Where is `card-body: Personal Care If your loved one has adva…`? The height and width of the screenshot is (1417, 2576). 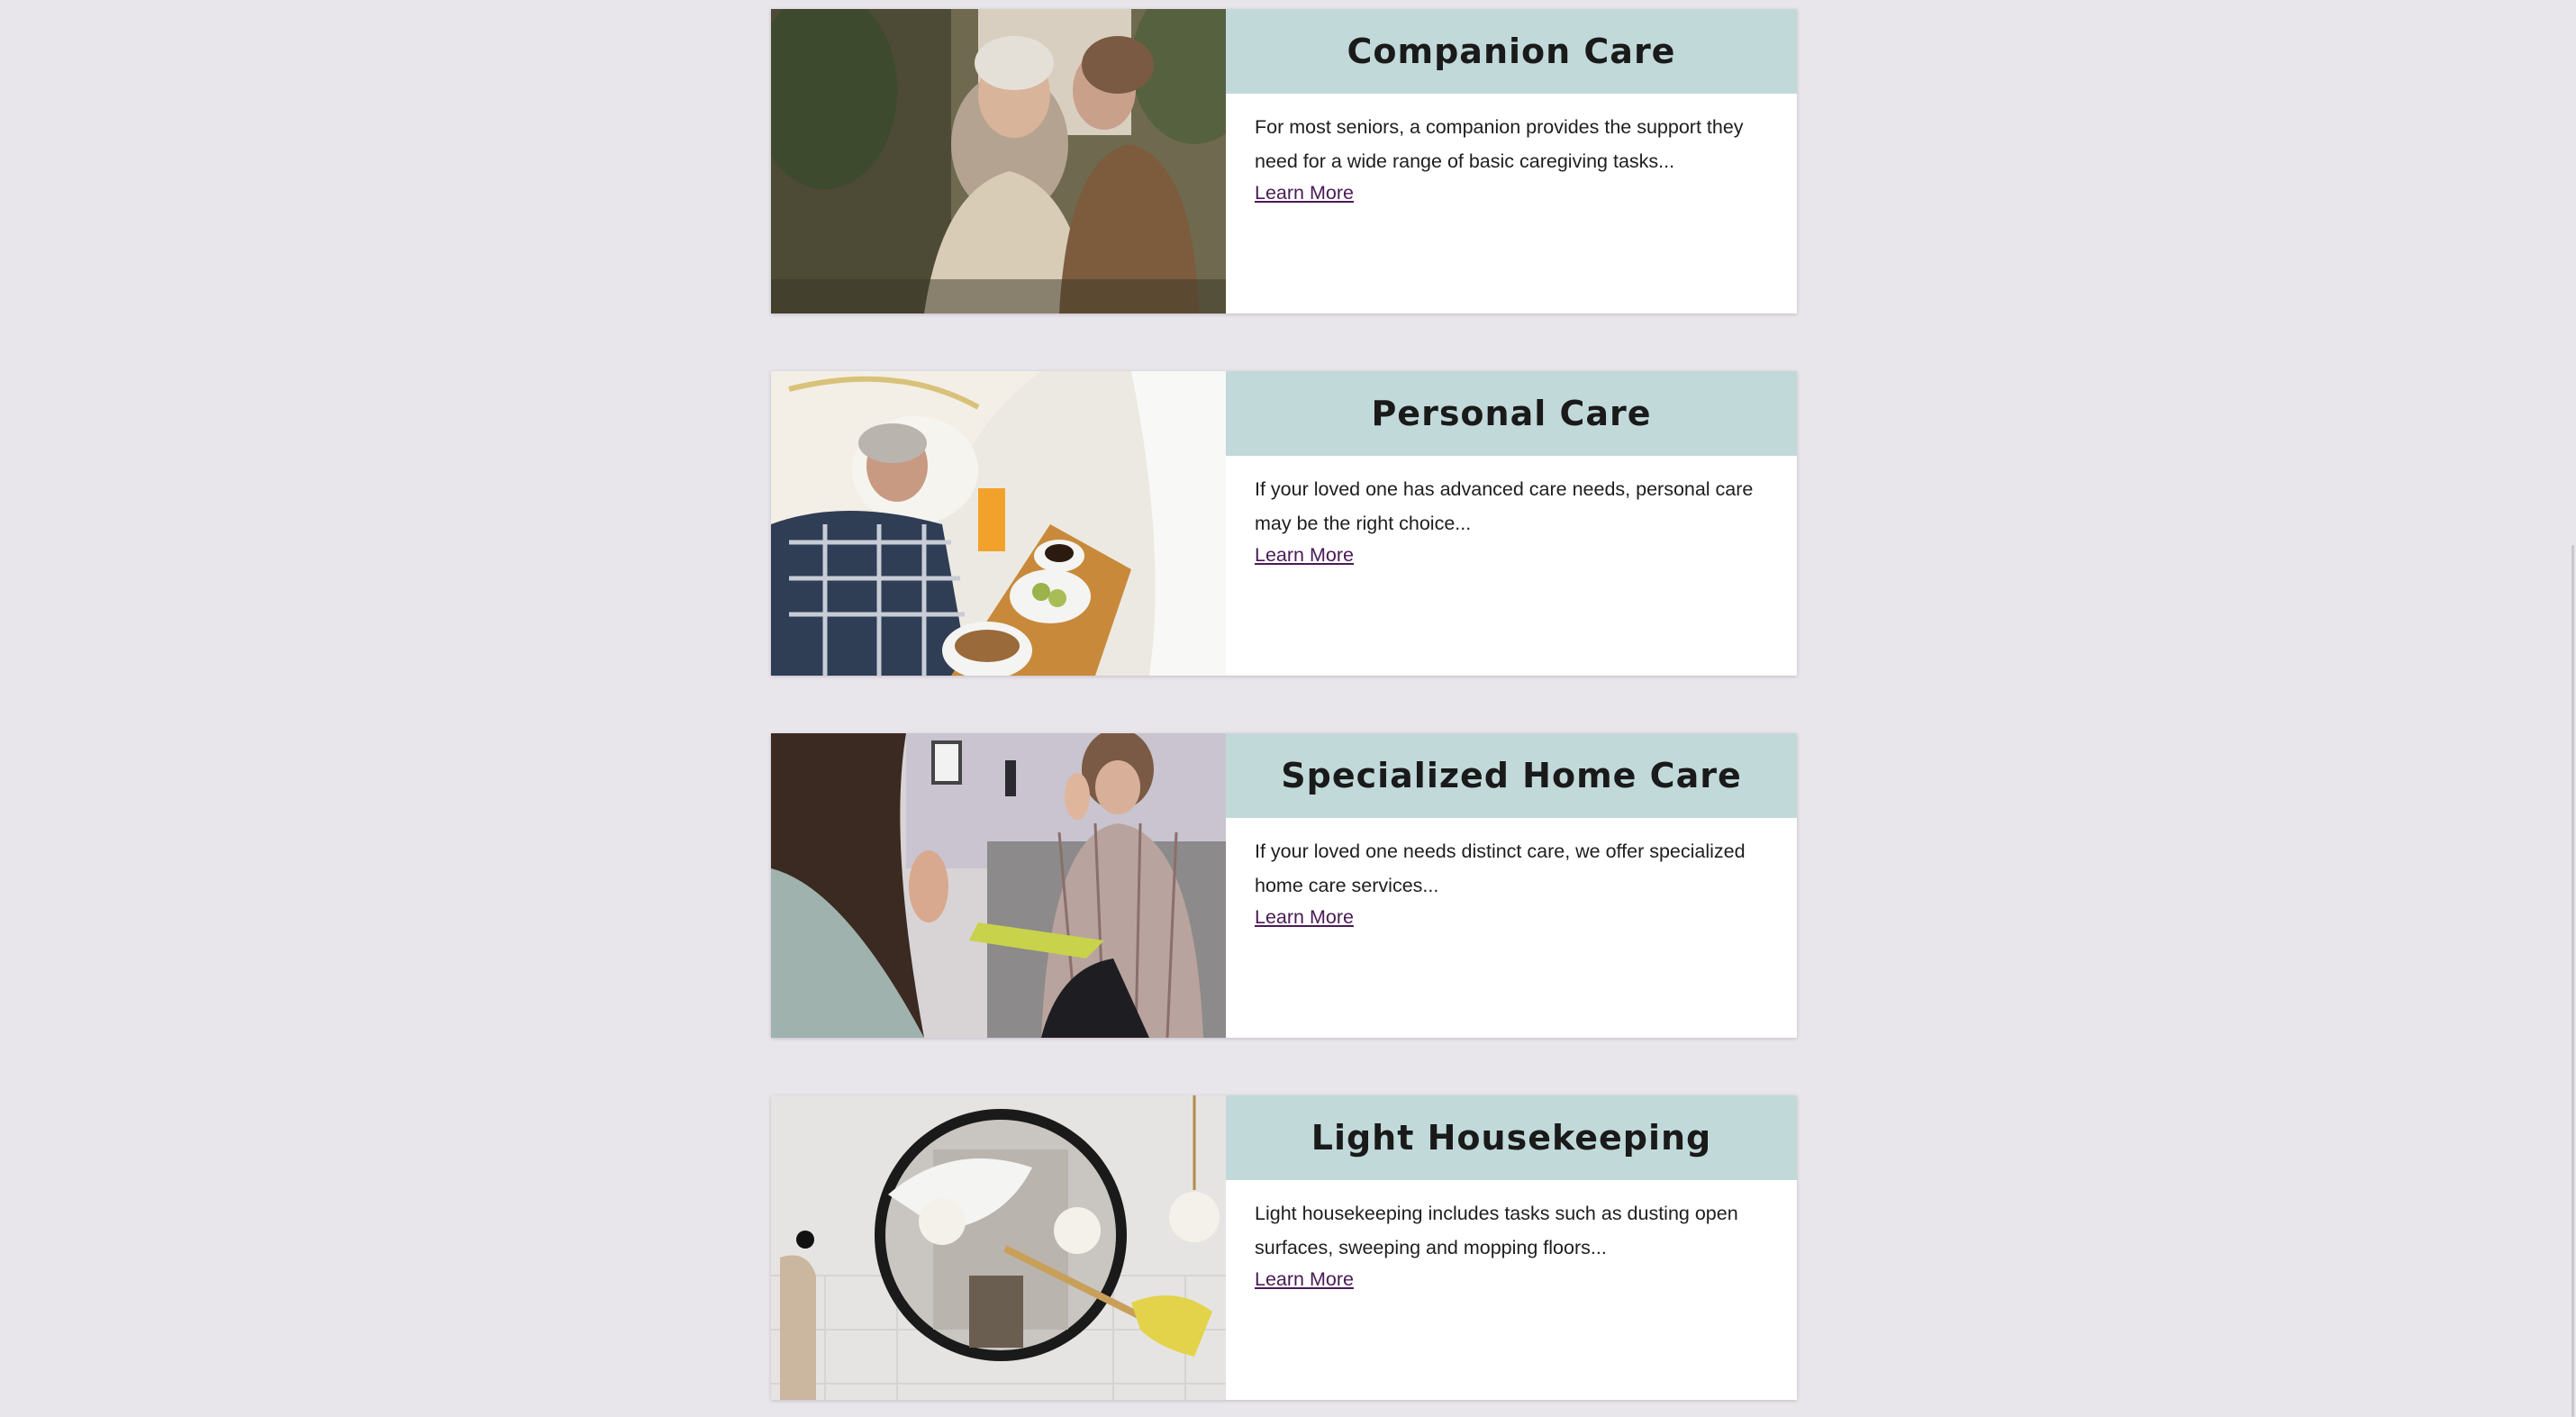 card-body: Personal Care If your loved one has adva… is located at coordinates (1511, 523).